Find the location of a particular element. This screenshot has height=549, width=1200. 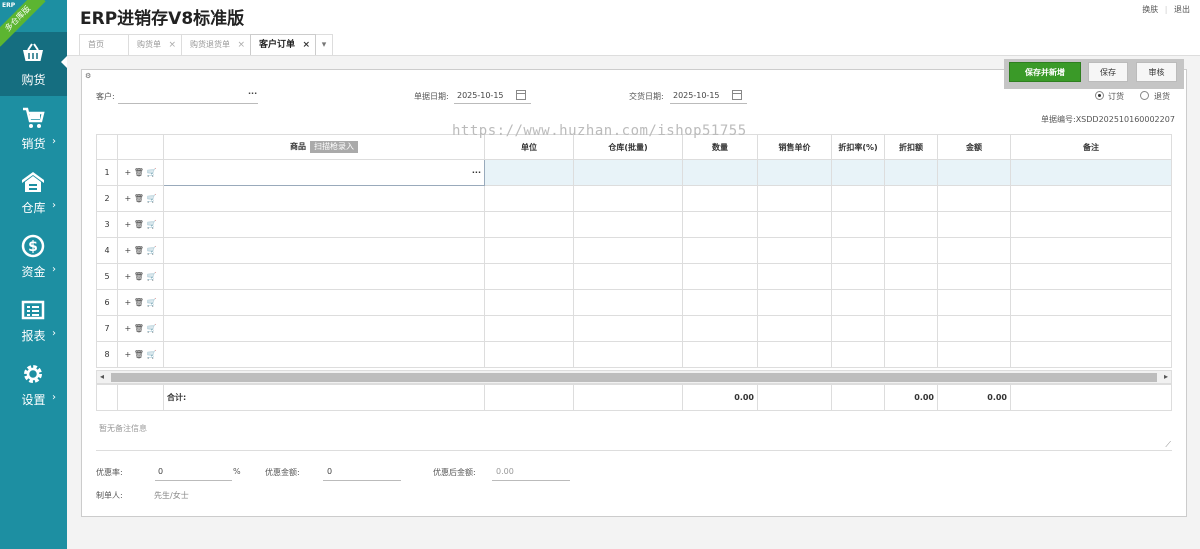

resize-handle-icon: ⟋ is located at coordinates (1168, 445).